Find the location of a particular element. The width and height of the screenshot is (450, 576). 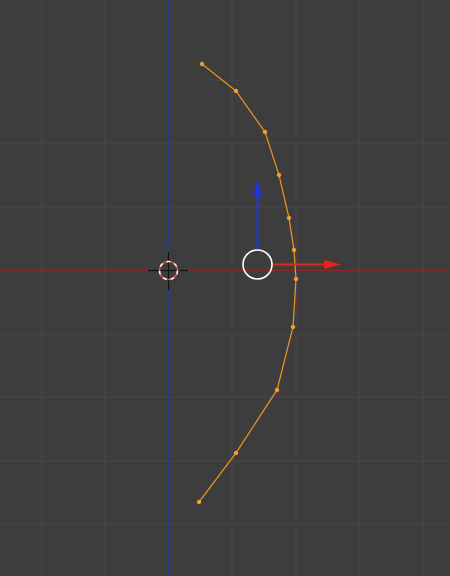

z-axis-handle is located at coordinates (257, 215).